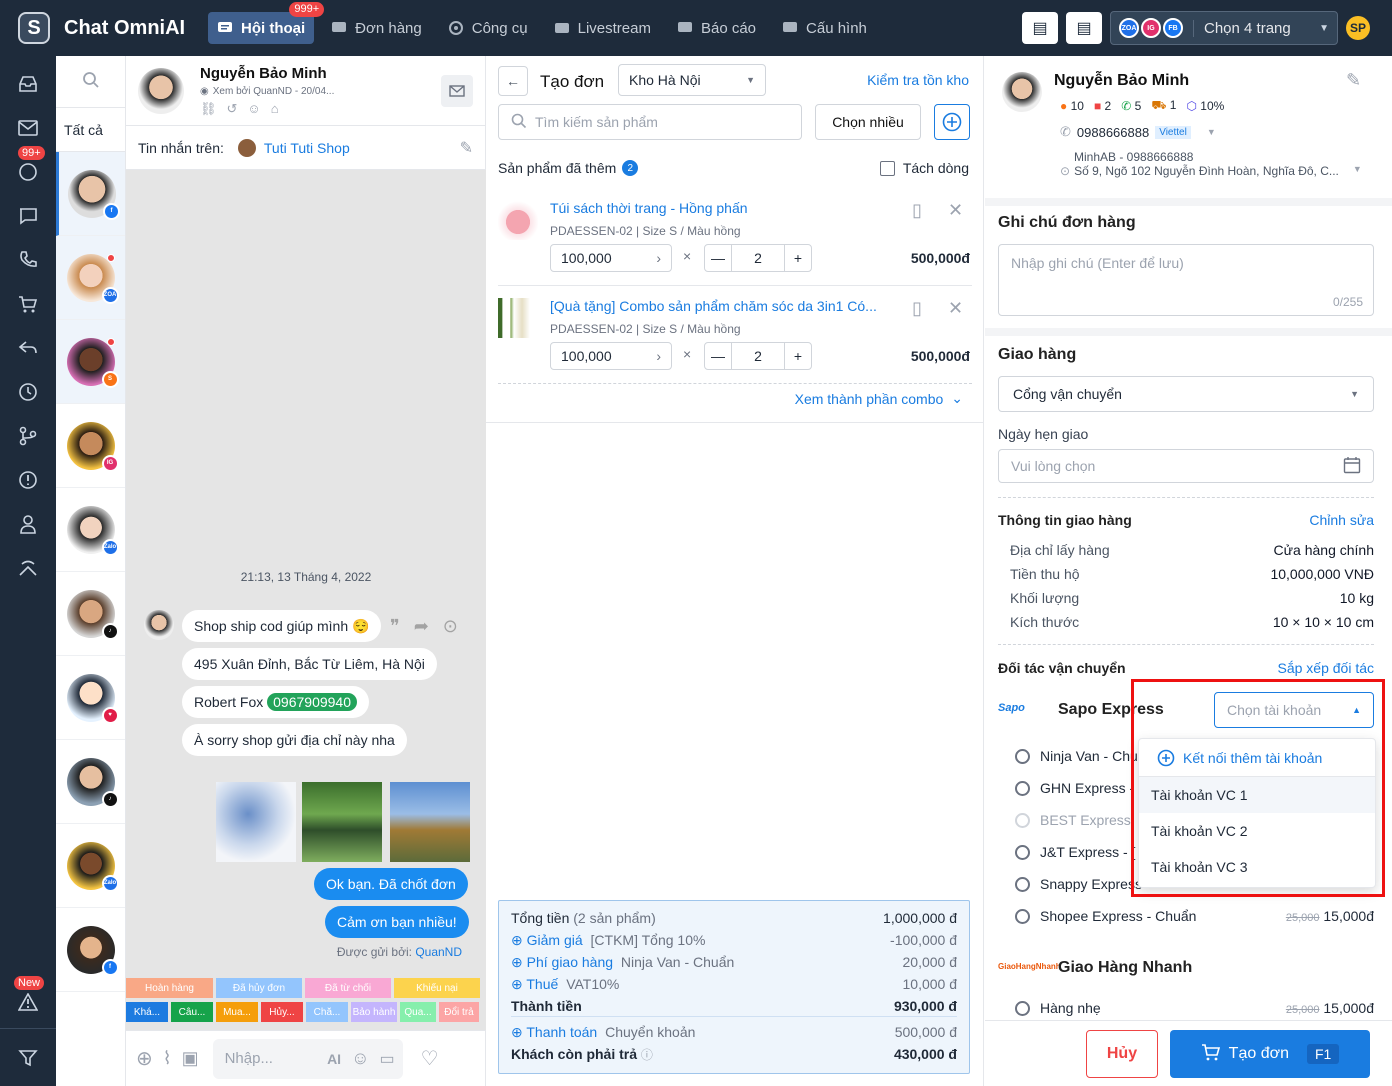  I want to click on customer-avatar, so click(161, 90).